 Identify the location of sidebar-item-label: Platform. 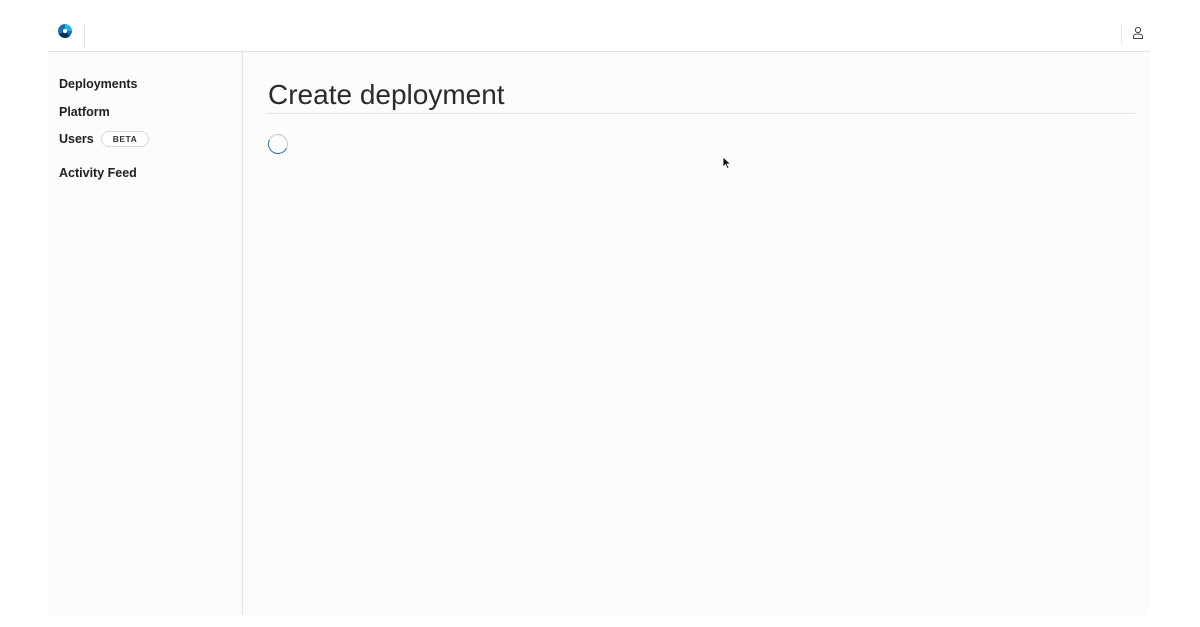
(84, 112).